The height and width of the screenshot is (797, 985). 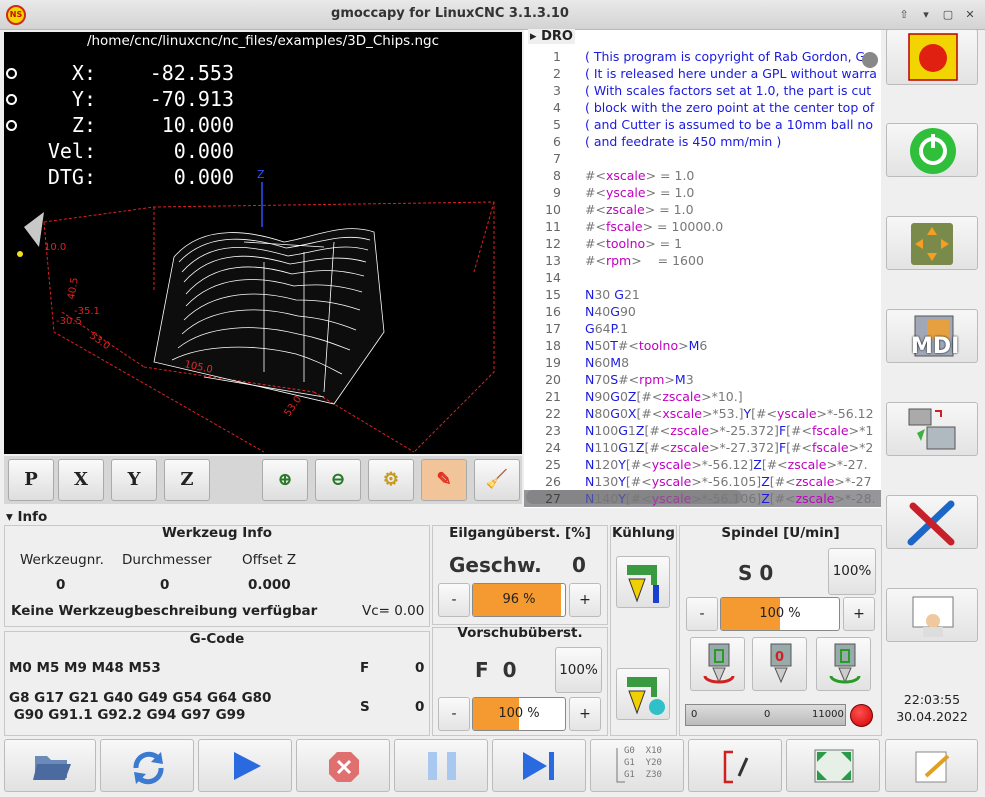 What do you see at coordinates (932, 57) in the screenshot?
I see `estop-button` at bounding box center [932, 57].